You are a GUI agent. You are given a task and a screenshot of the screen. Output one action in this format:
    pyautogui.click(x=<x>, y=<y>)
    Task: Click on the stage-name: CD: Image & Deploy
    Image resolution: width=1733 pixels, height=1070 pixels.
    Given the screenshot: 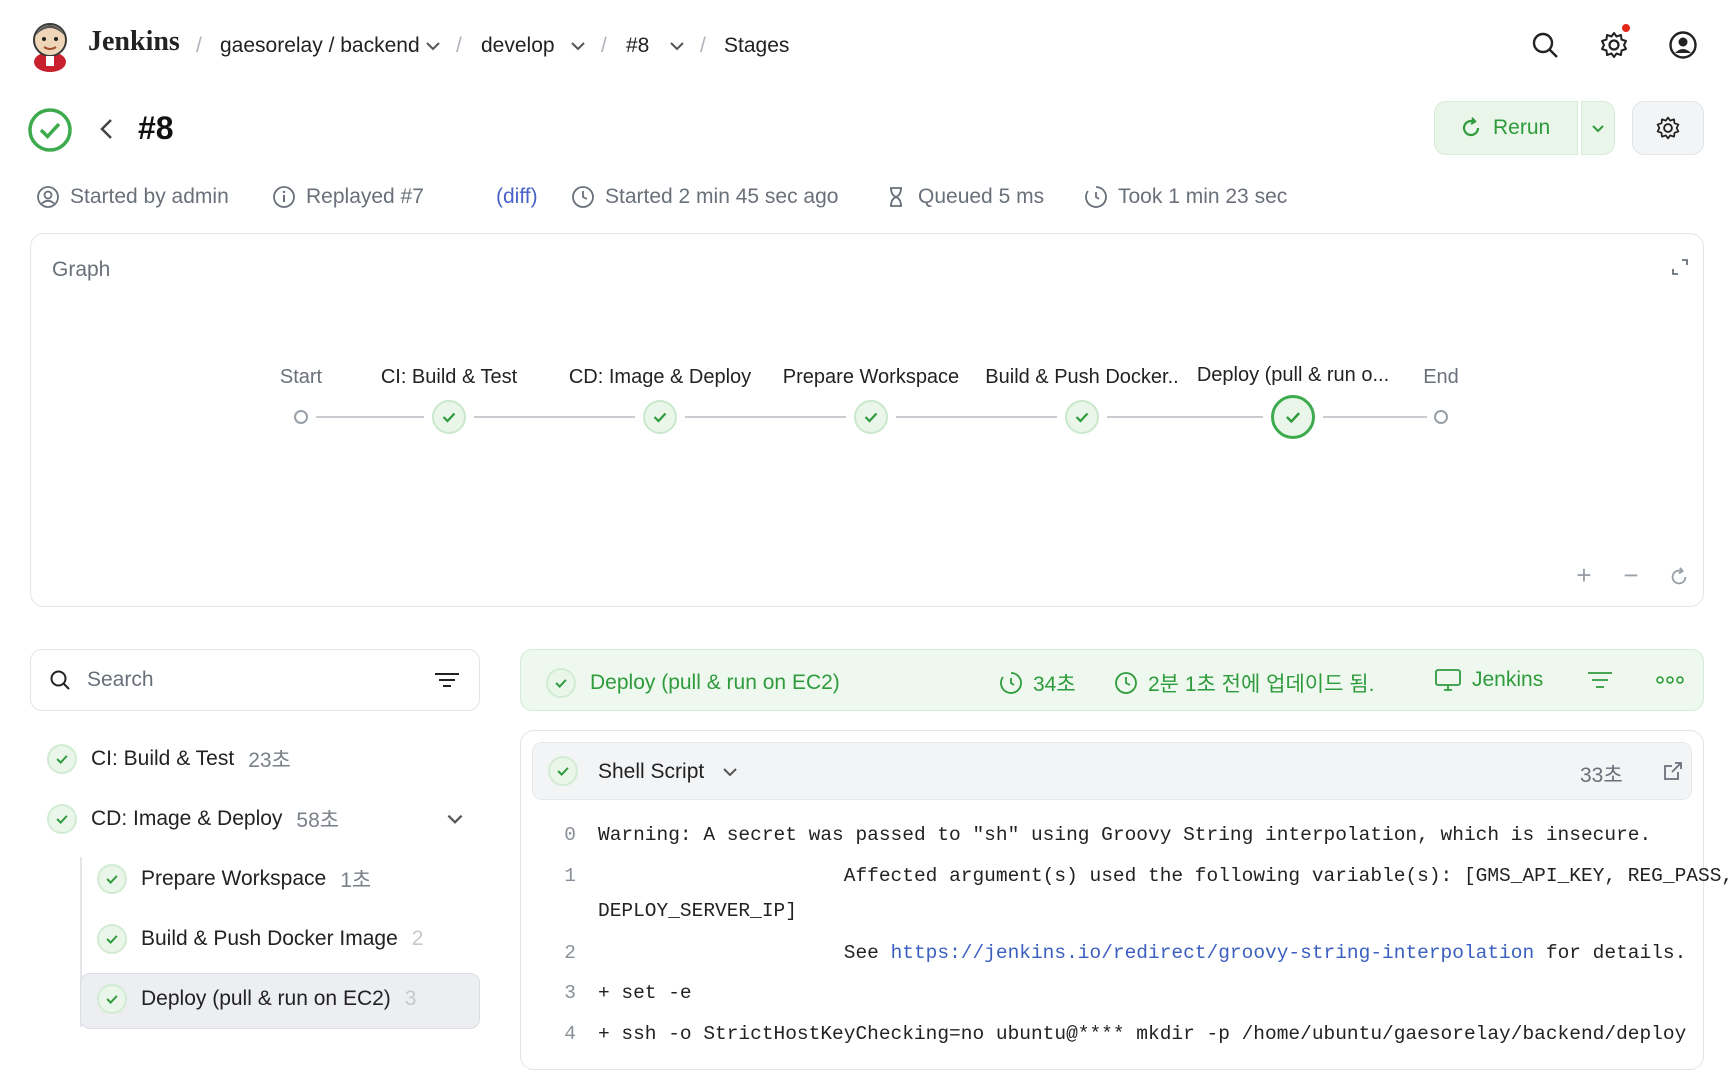 What is the action you would take?
    pyautogui.click(x=187, y=818)
    